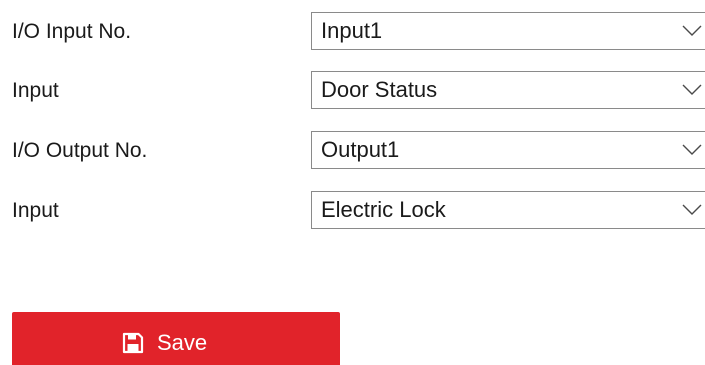 The width and height of the screenshot is (705, 365). What do you see at coordinates (508, 31) in the screenshot?
I see `io-input-no-select: Input1` at bounding box center [508, 31].